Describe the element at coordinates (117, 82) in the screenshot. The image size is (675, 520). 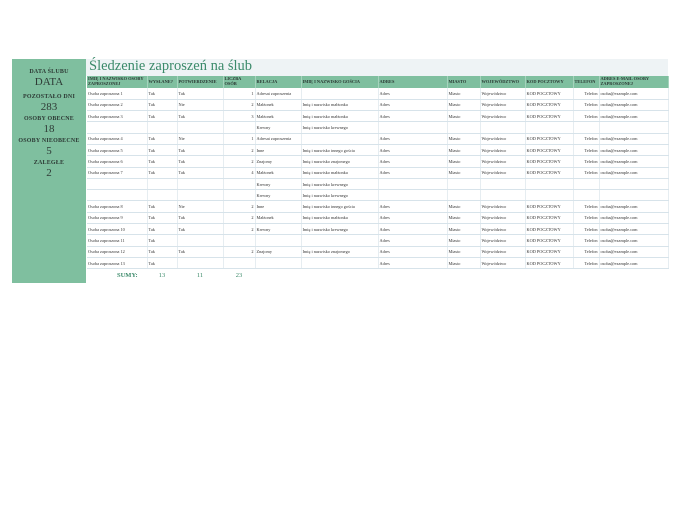
I see `column-header-invitee-name: IMIĘ I NAZWISKO OSOBY ZAPROSZONEJ` at that location.